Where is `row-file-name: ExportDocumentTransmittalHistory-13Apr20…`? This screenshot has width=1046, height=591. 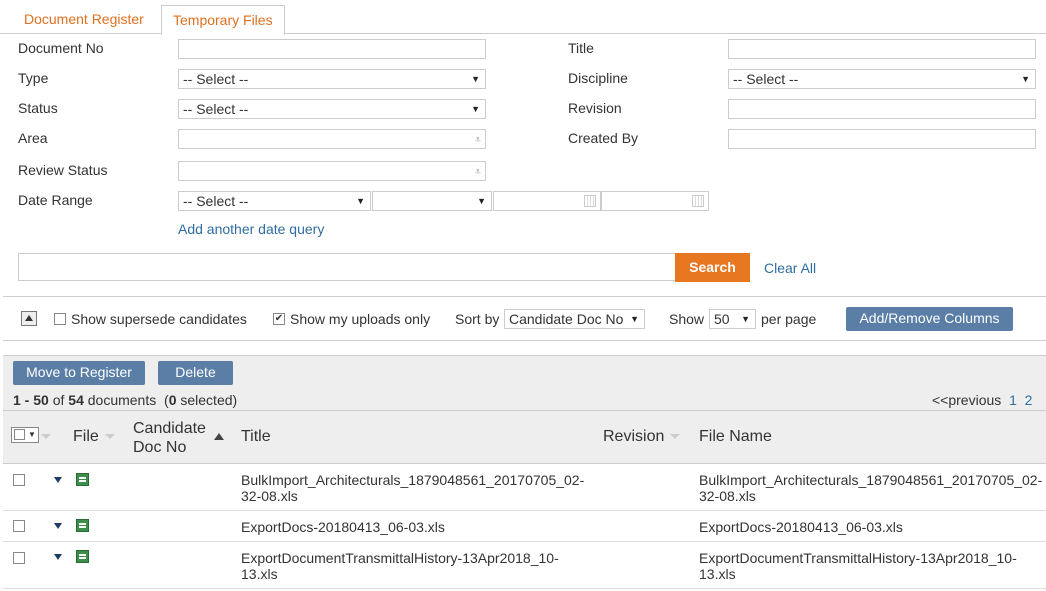 row-file-name: ExportDocumentTransmittalHistory-13Apr20… is located at coordinates (858, 566).